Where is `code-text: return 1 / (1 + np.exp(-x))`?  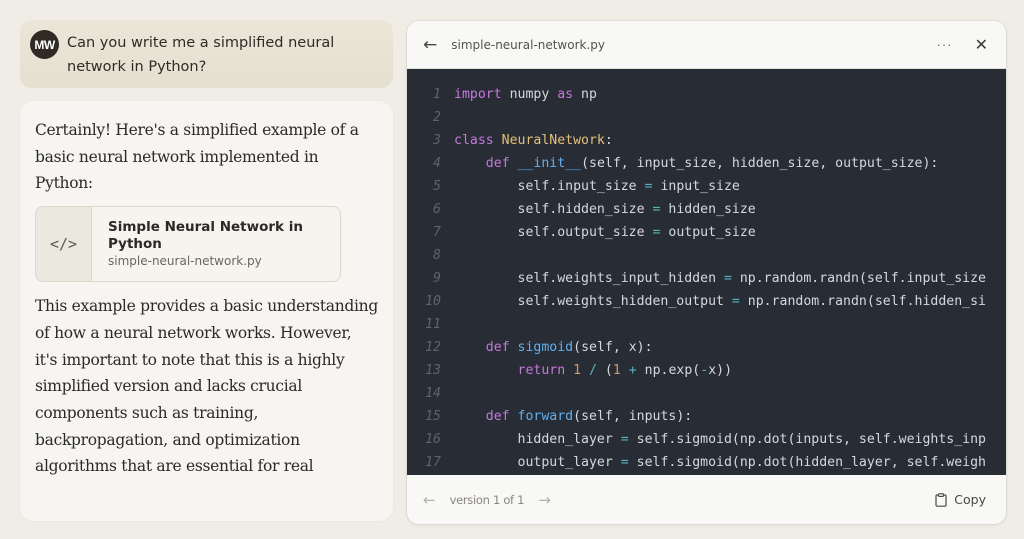
code-text: return 1 / (1 + np.exp(-x)) is located at coordinates (593, 370).